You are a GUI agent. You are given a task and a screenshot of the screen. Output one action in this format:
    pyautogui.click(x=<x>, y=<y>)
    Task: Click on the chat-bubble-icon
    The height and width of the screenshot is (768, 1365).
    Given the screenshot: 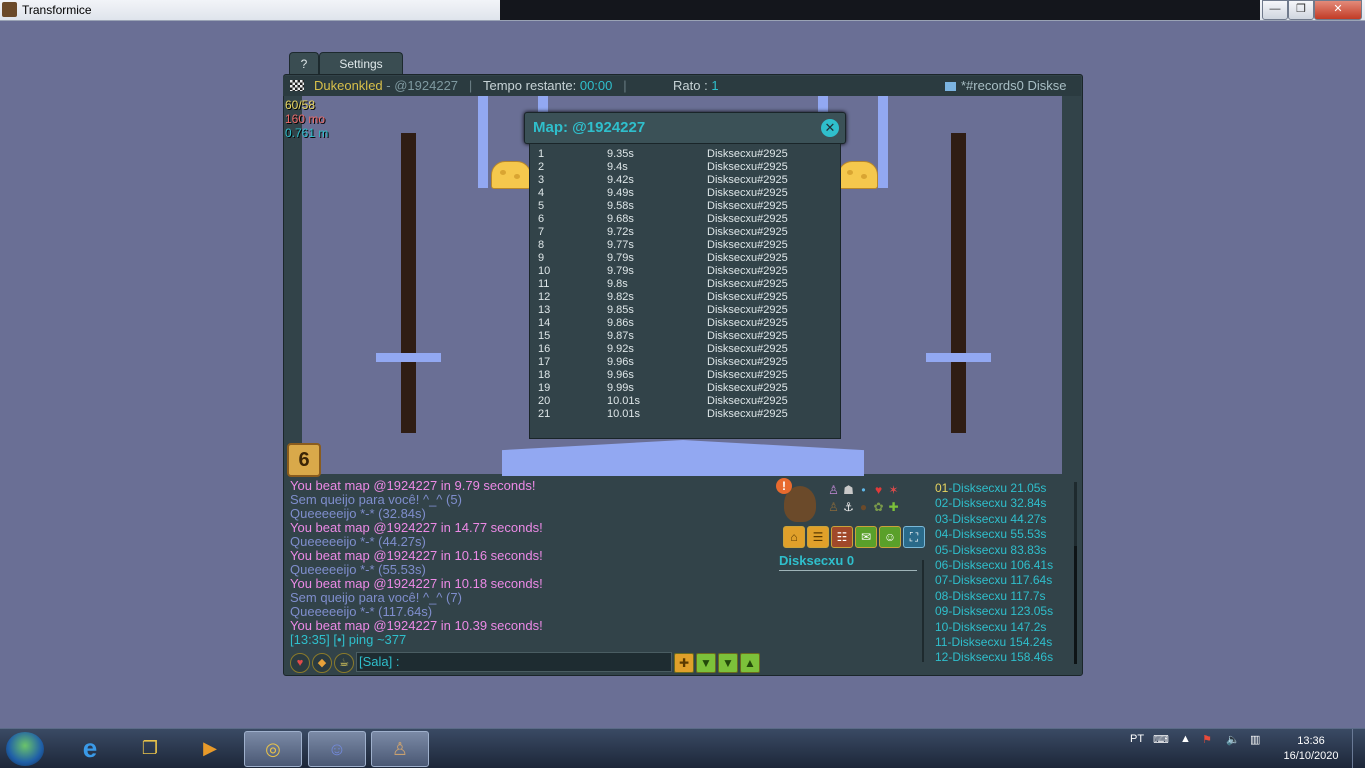 What is the action you would take?
    pyautogui.click(x=950, y=86)
    